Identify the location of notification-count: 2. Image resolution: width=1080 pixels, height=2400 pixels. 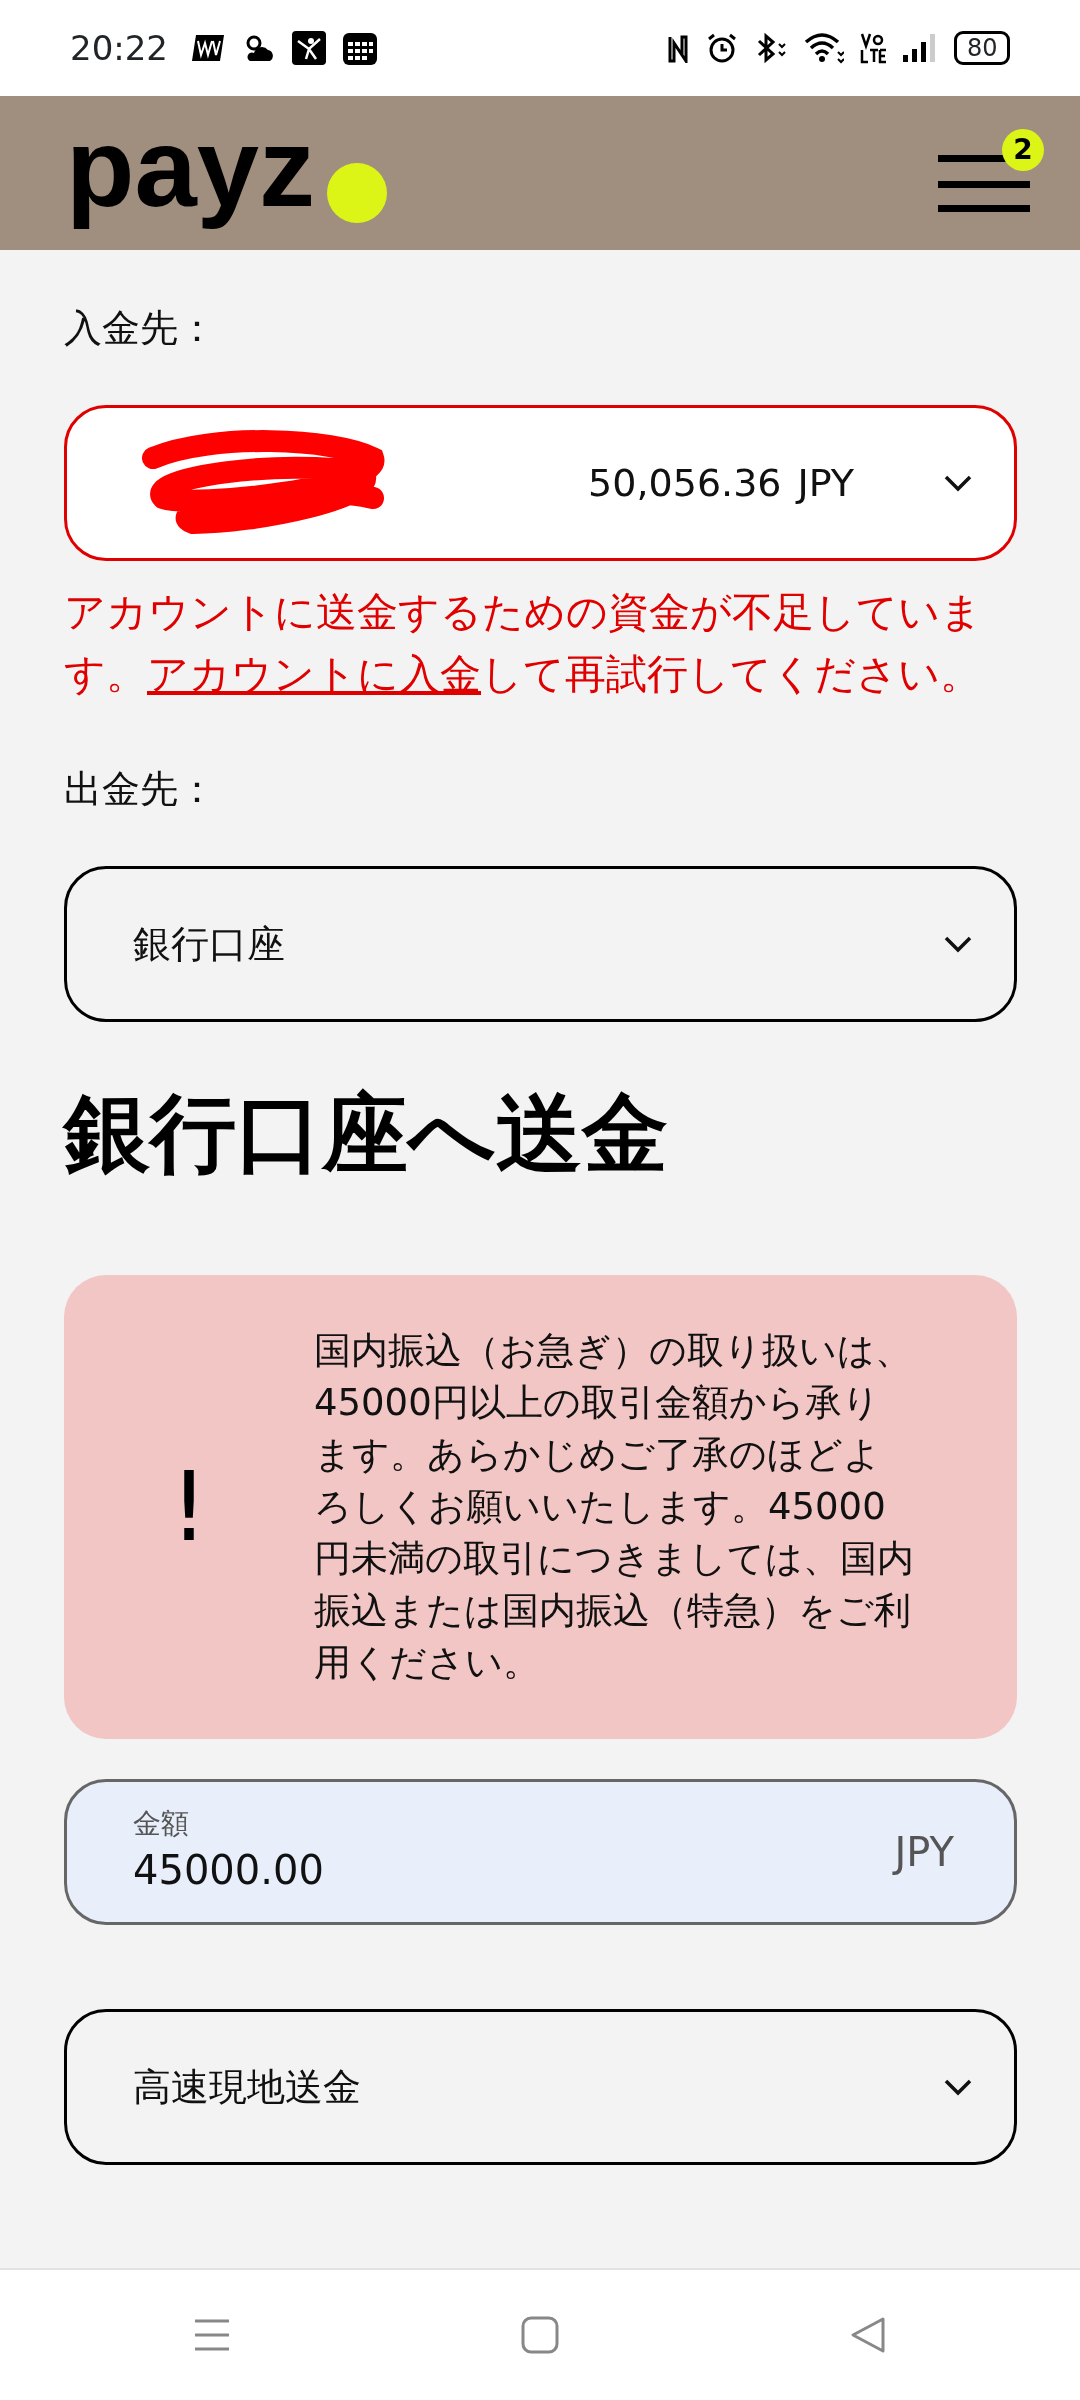
(1023, 150).